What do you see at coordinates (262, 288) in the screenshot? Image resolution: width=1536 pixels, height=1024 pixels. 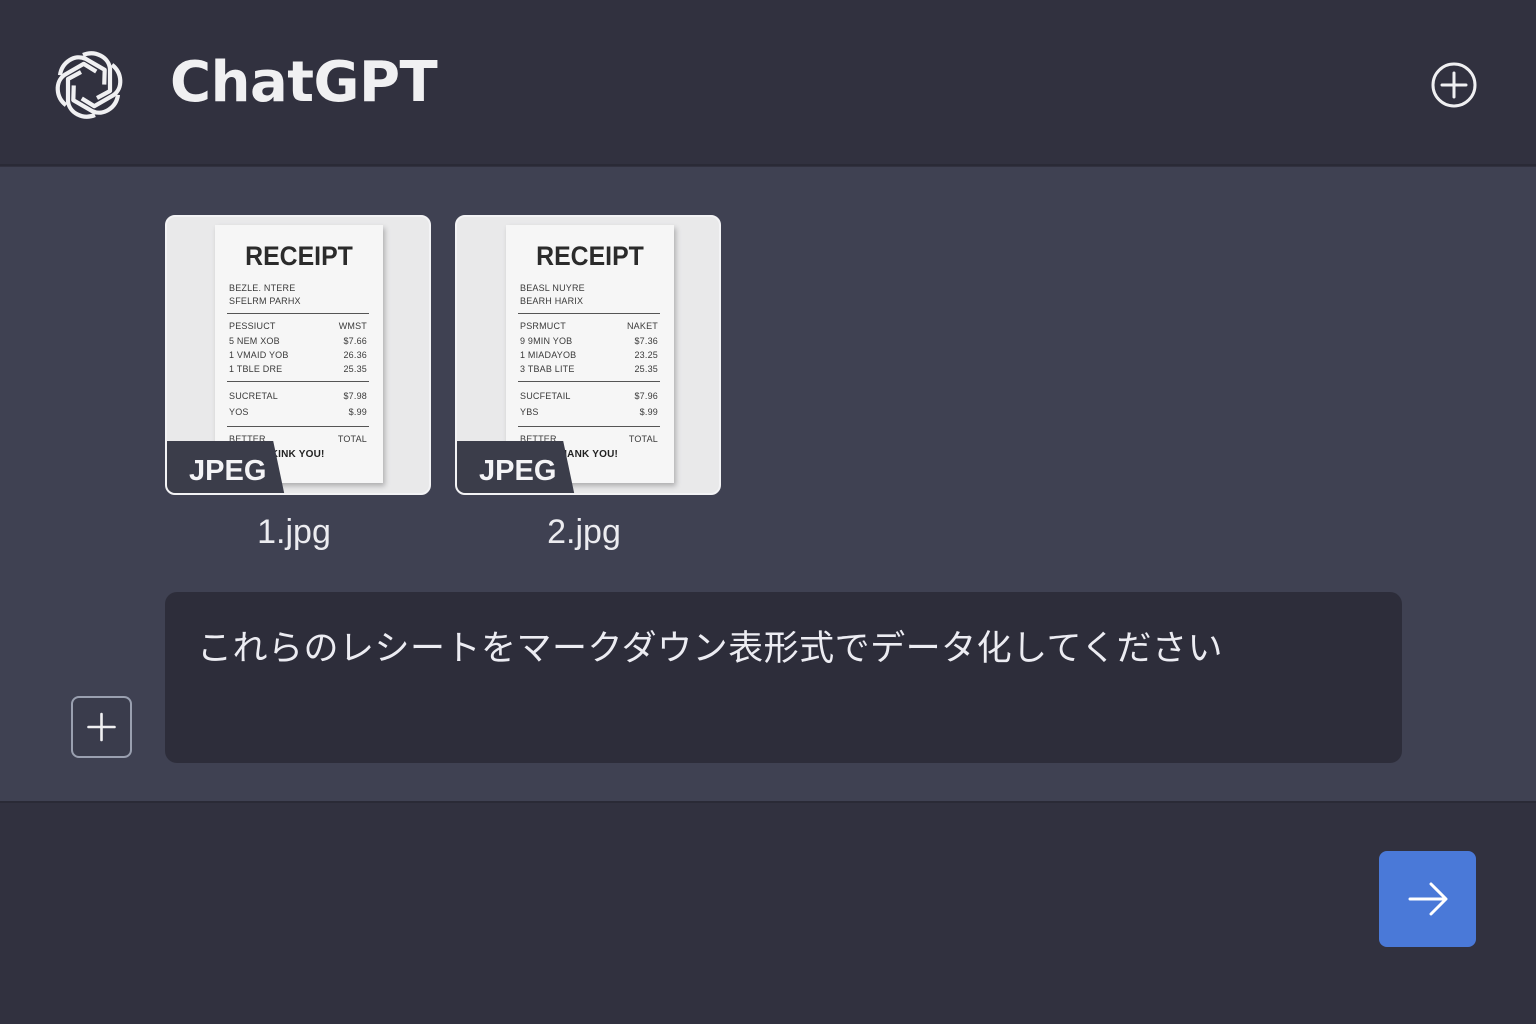 I see `receipt-text: BEZLE. NTERE` at bounding box center [262, 288].